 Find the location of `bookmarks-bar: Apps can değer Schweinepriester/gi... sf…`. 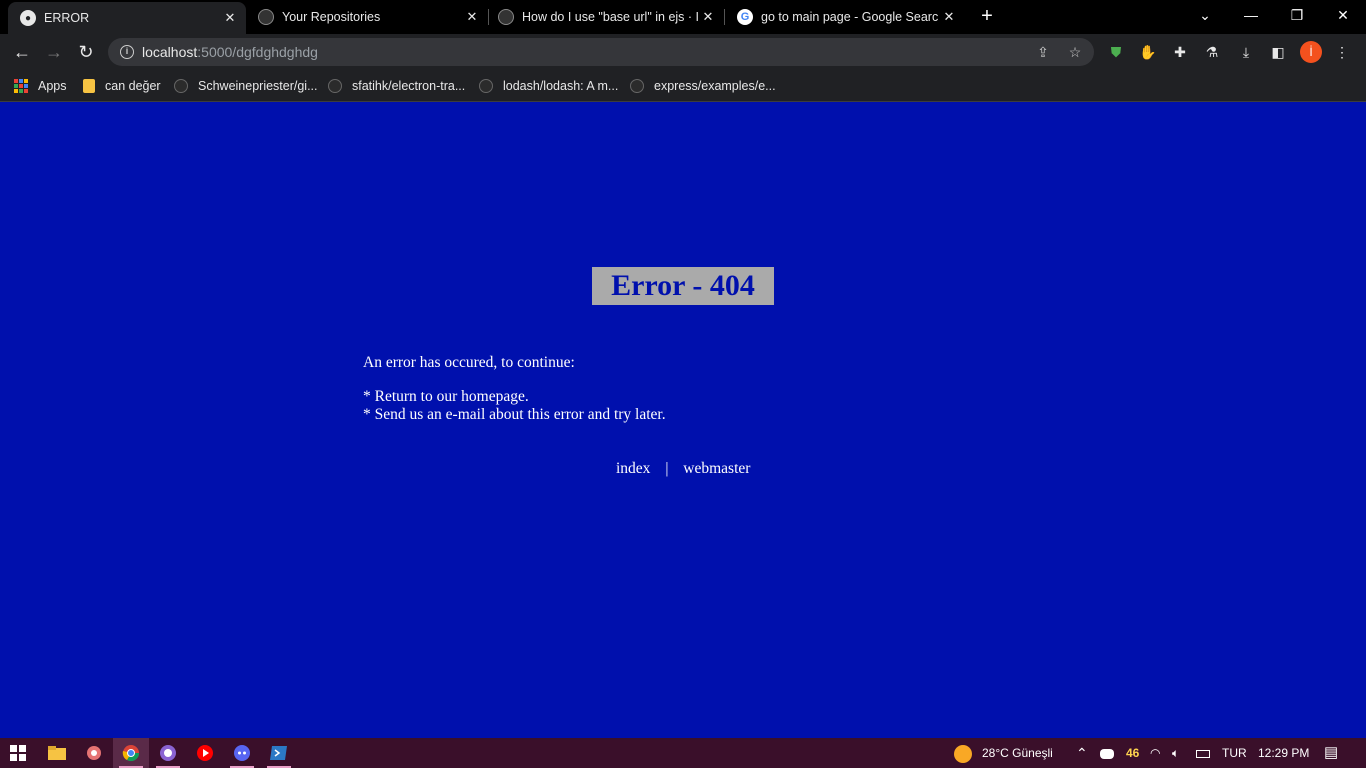

bookmarks-bar: Apps can değer Schweinepriester/gi... sf… is located at coordinates (683, 86).